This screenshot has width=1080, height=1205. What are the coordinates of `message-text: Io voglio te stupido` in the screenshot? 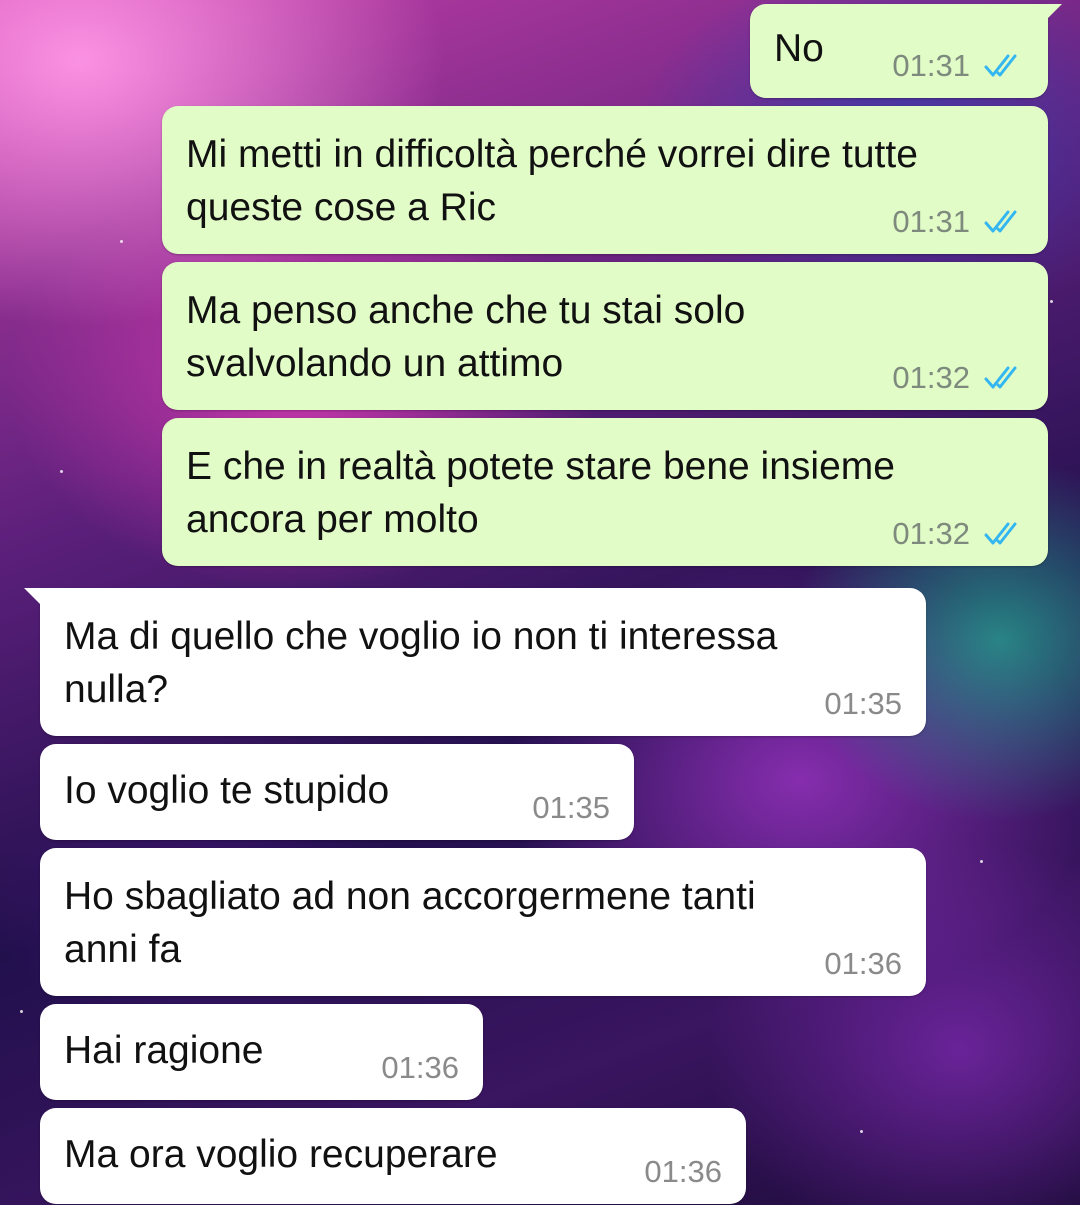 It's located at (226, 790).